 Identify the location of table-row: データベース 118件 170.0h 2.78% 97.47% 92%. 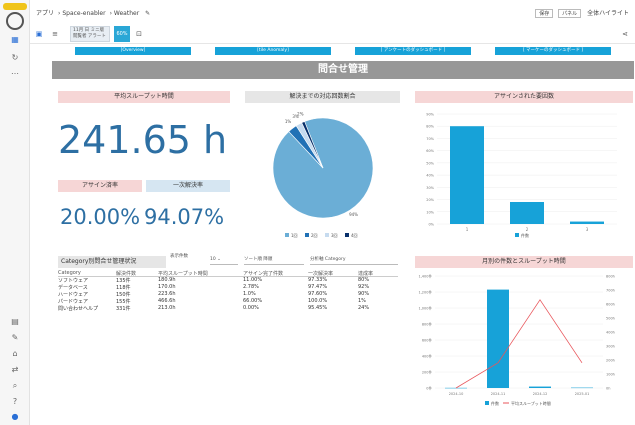
(228, 287).